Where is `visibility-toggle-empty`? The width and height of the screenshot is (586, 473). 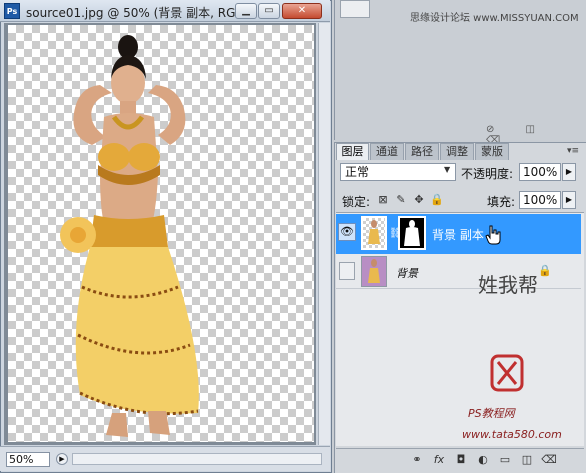 visibility-toggle-empty is located at coordinates (347, 271).